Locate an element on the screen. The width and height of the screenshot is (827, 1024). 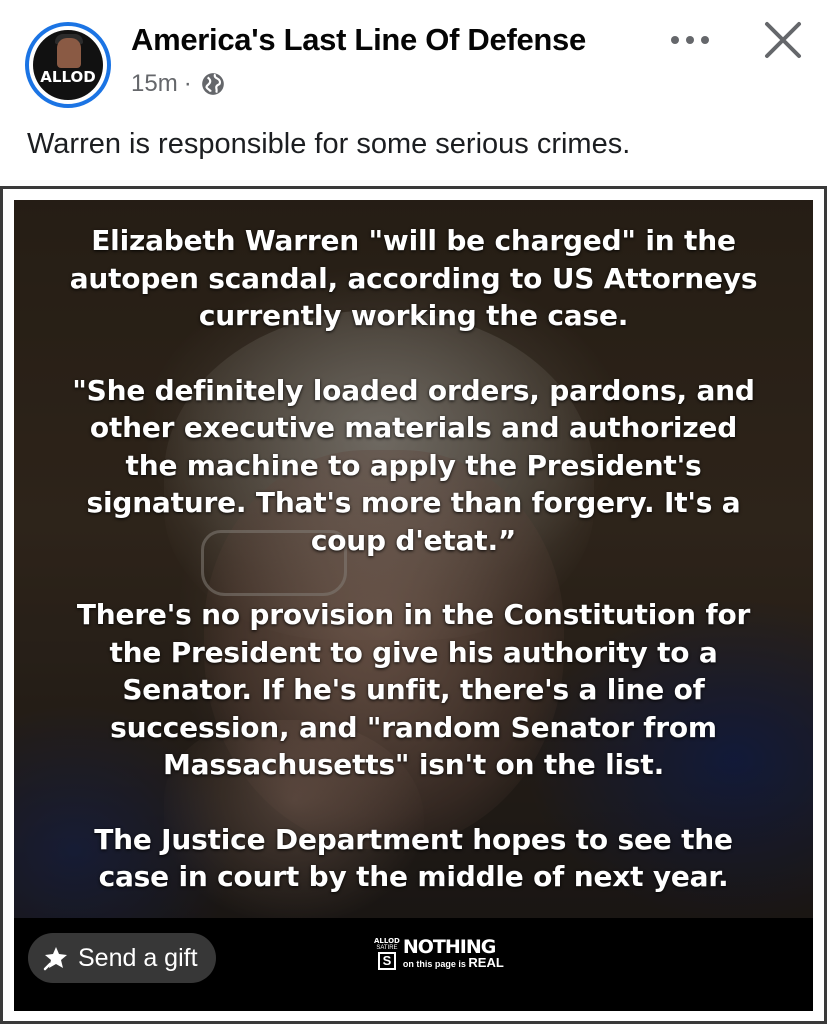
gift-sparkle-icon is located at coordinates (55, 959).